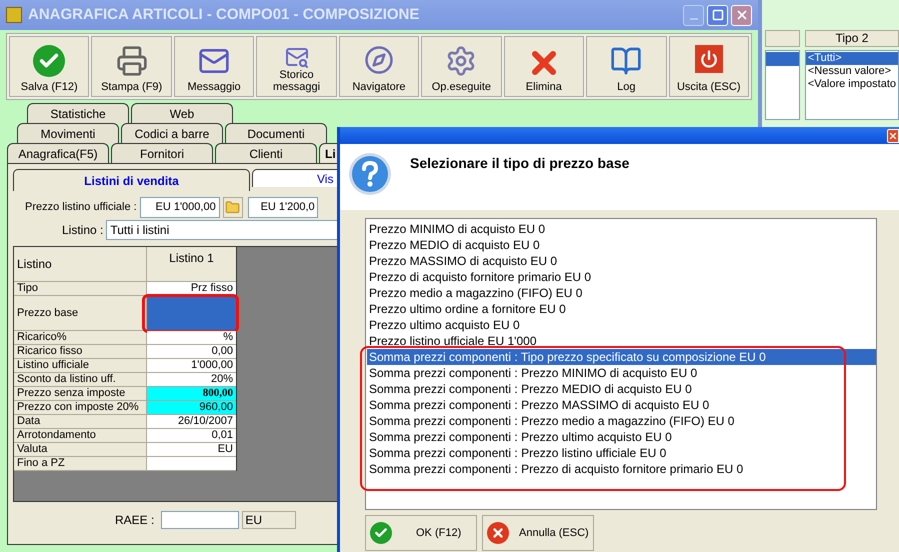  I want to click on list-item: Somma prezzi componenti : Prezzo MINIMO di acquisto EU 0, so click(621, 373).